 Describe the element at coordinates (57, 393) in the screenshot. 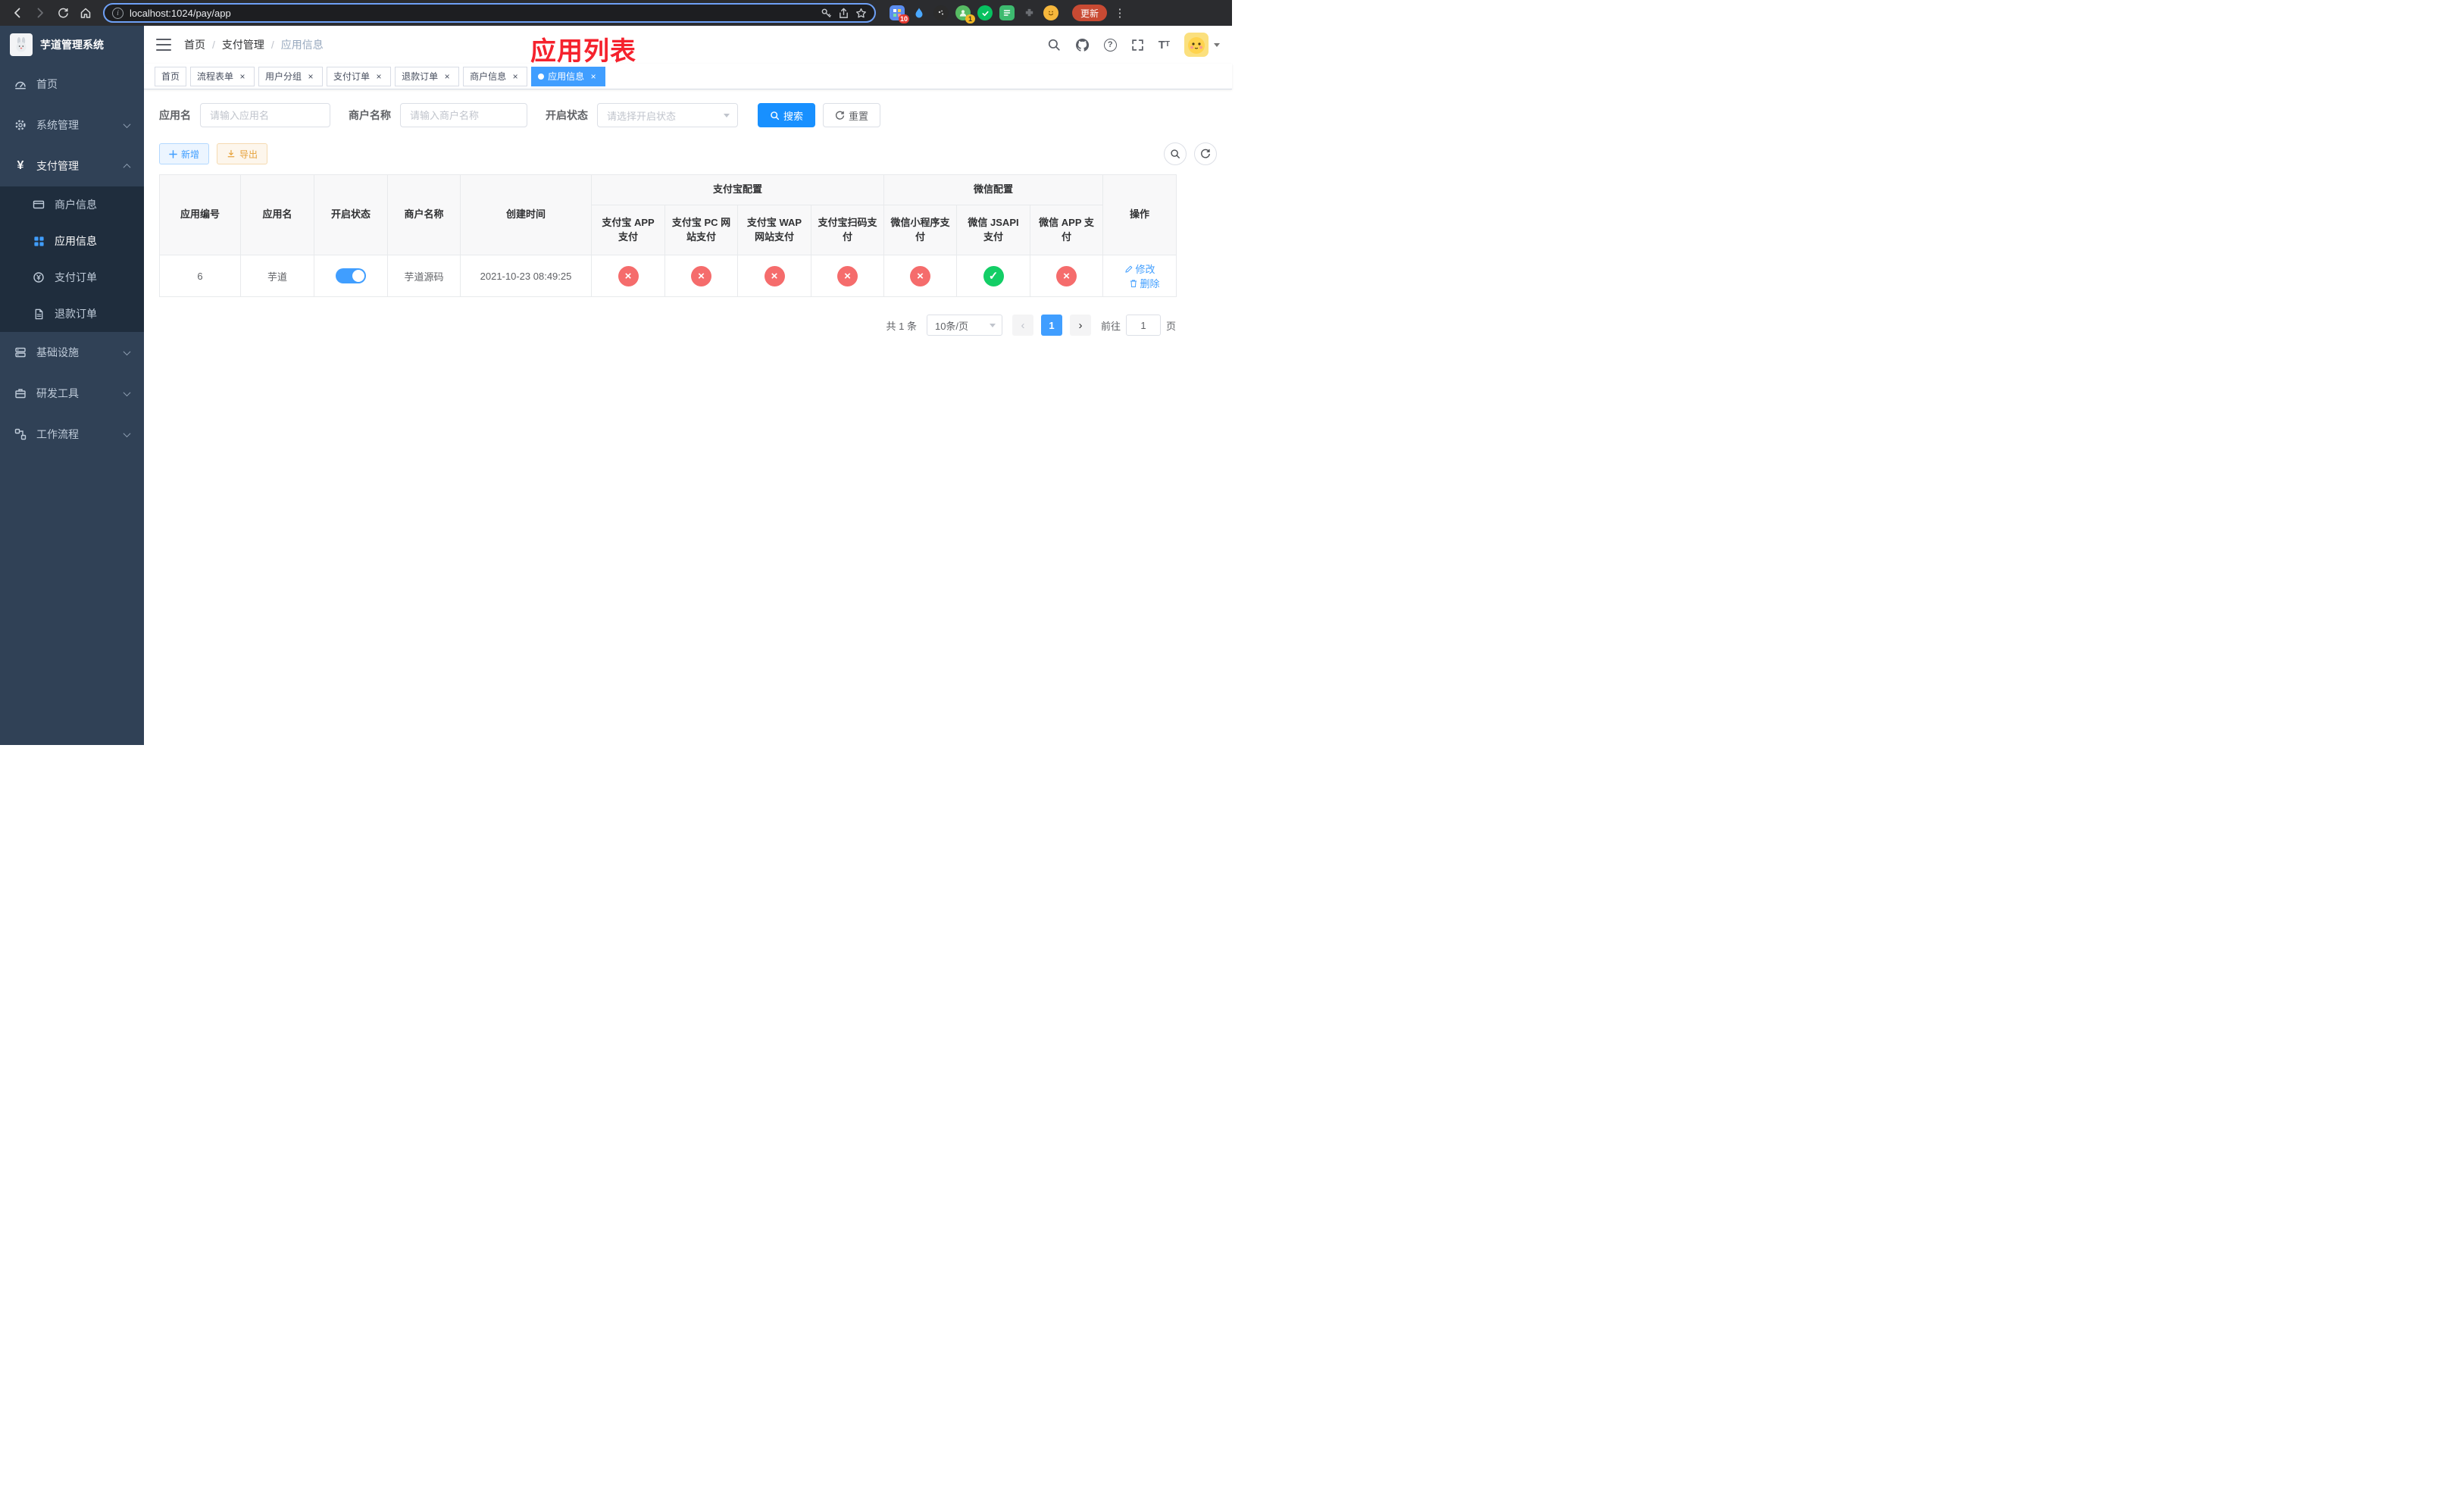

I see `sidebar-item-label: 研发工具` at that location.